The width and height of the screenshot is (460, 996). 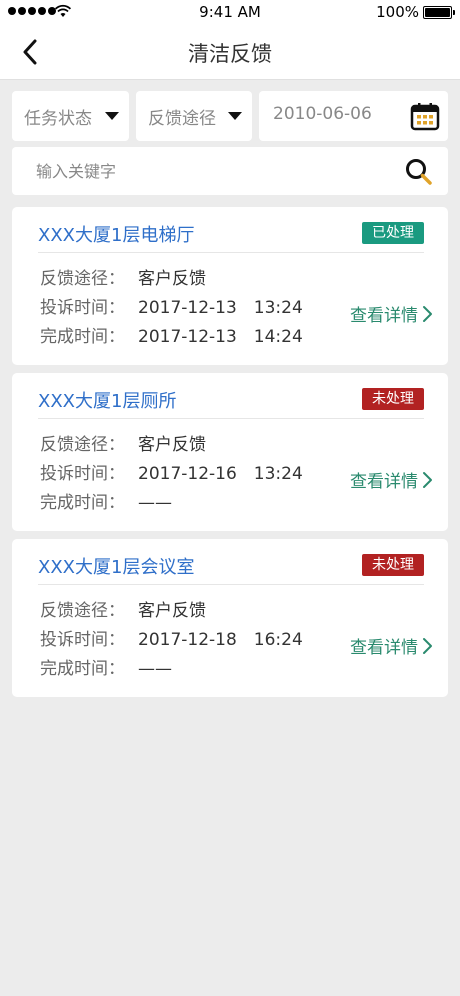 I want to click on complain-time-row: 投诉时间： 2017-12-13 13:24, so click(x=171, y=305).